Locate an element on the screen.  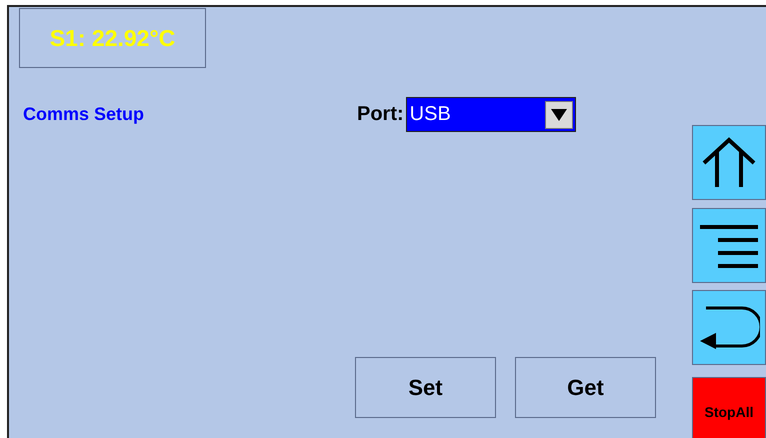
dropdown-button is located at coordinates (558, 114).